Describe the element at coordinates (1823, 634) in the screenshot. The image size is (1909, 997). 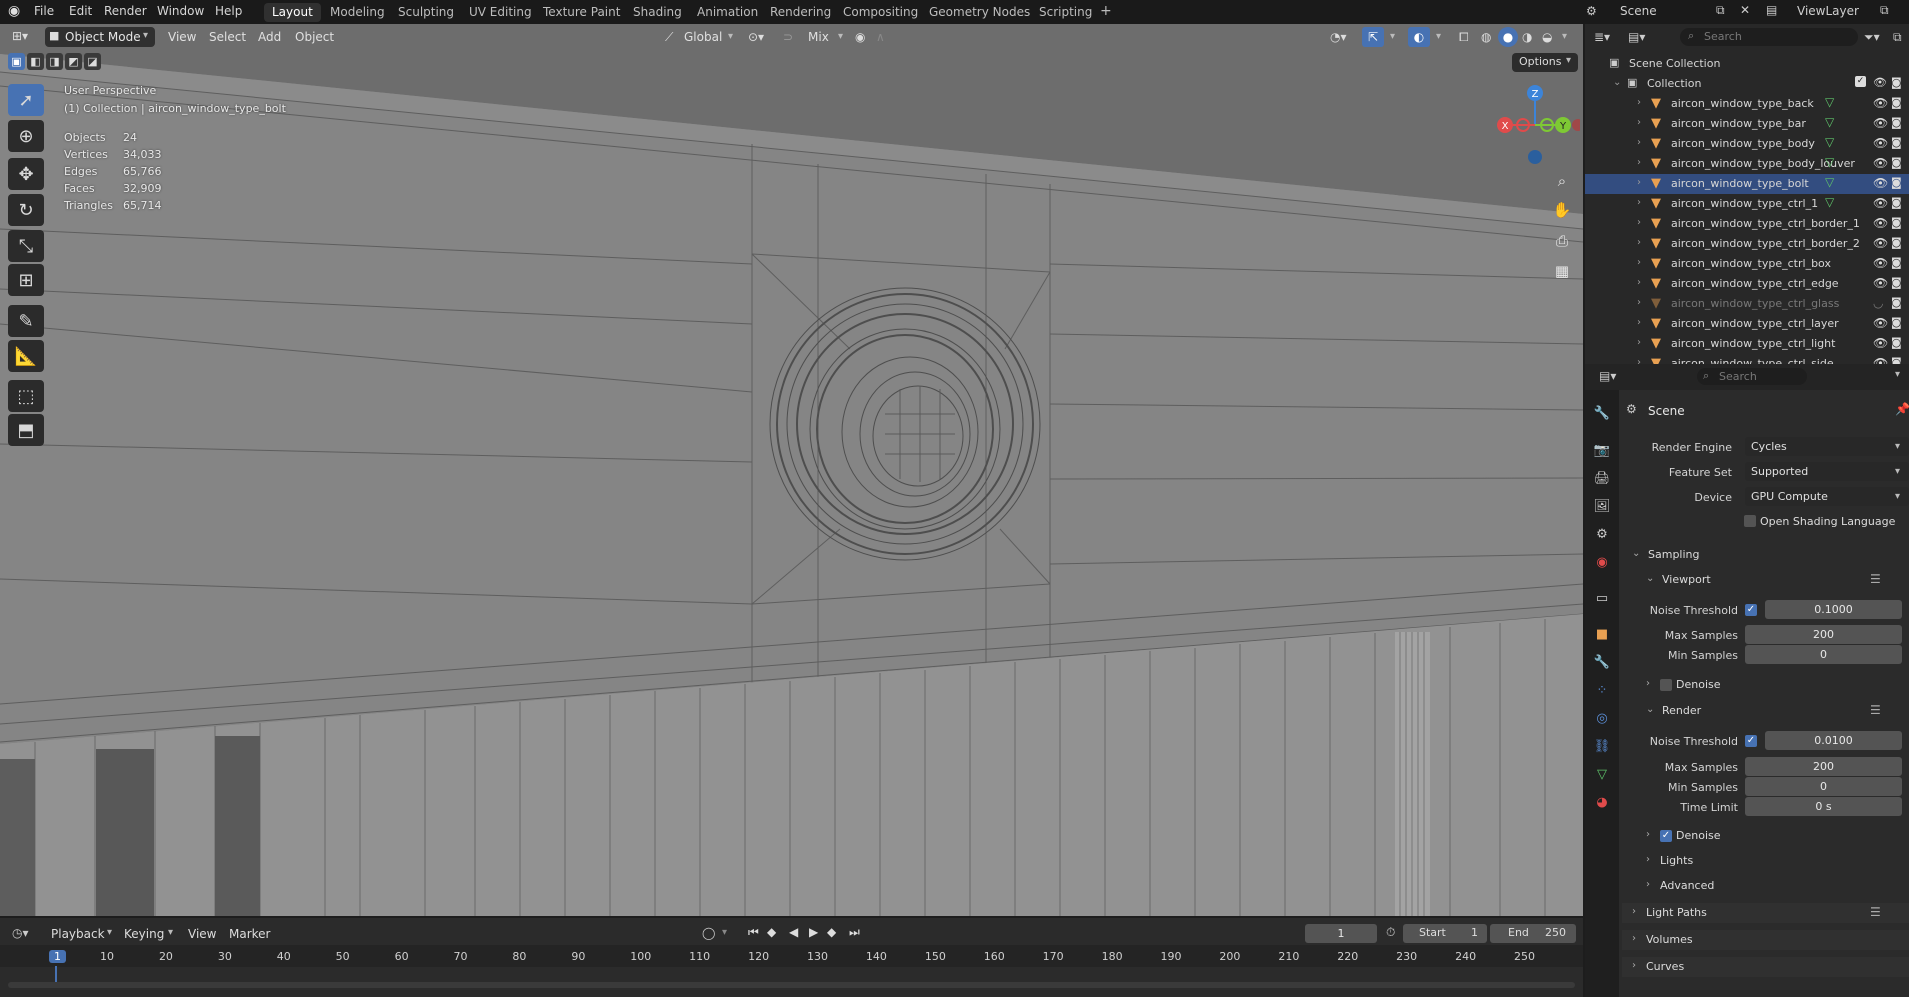
I see `viewport-max-samples-field: 200` at that location.